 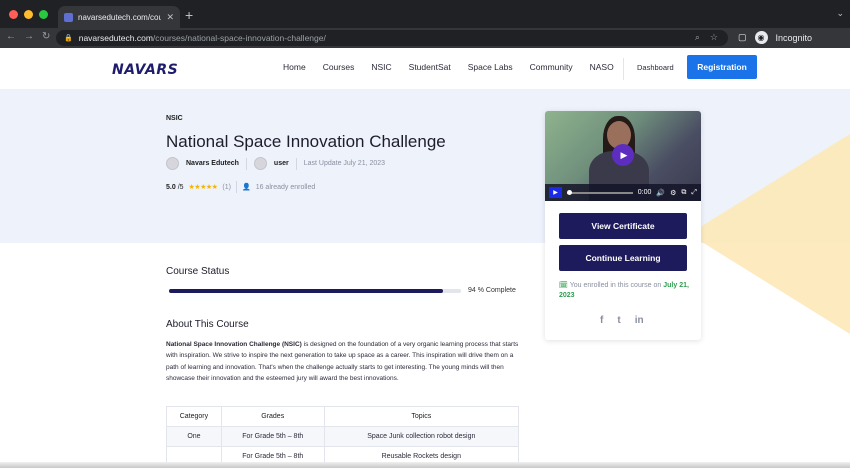 I want to click on table-header-grades: Grades, so click(x=272, y=416).